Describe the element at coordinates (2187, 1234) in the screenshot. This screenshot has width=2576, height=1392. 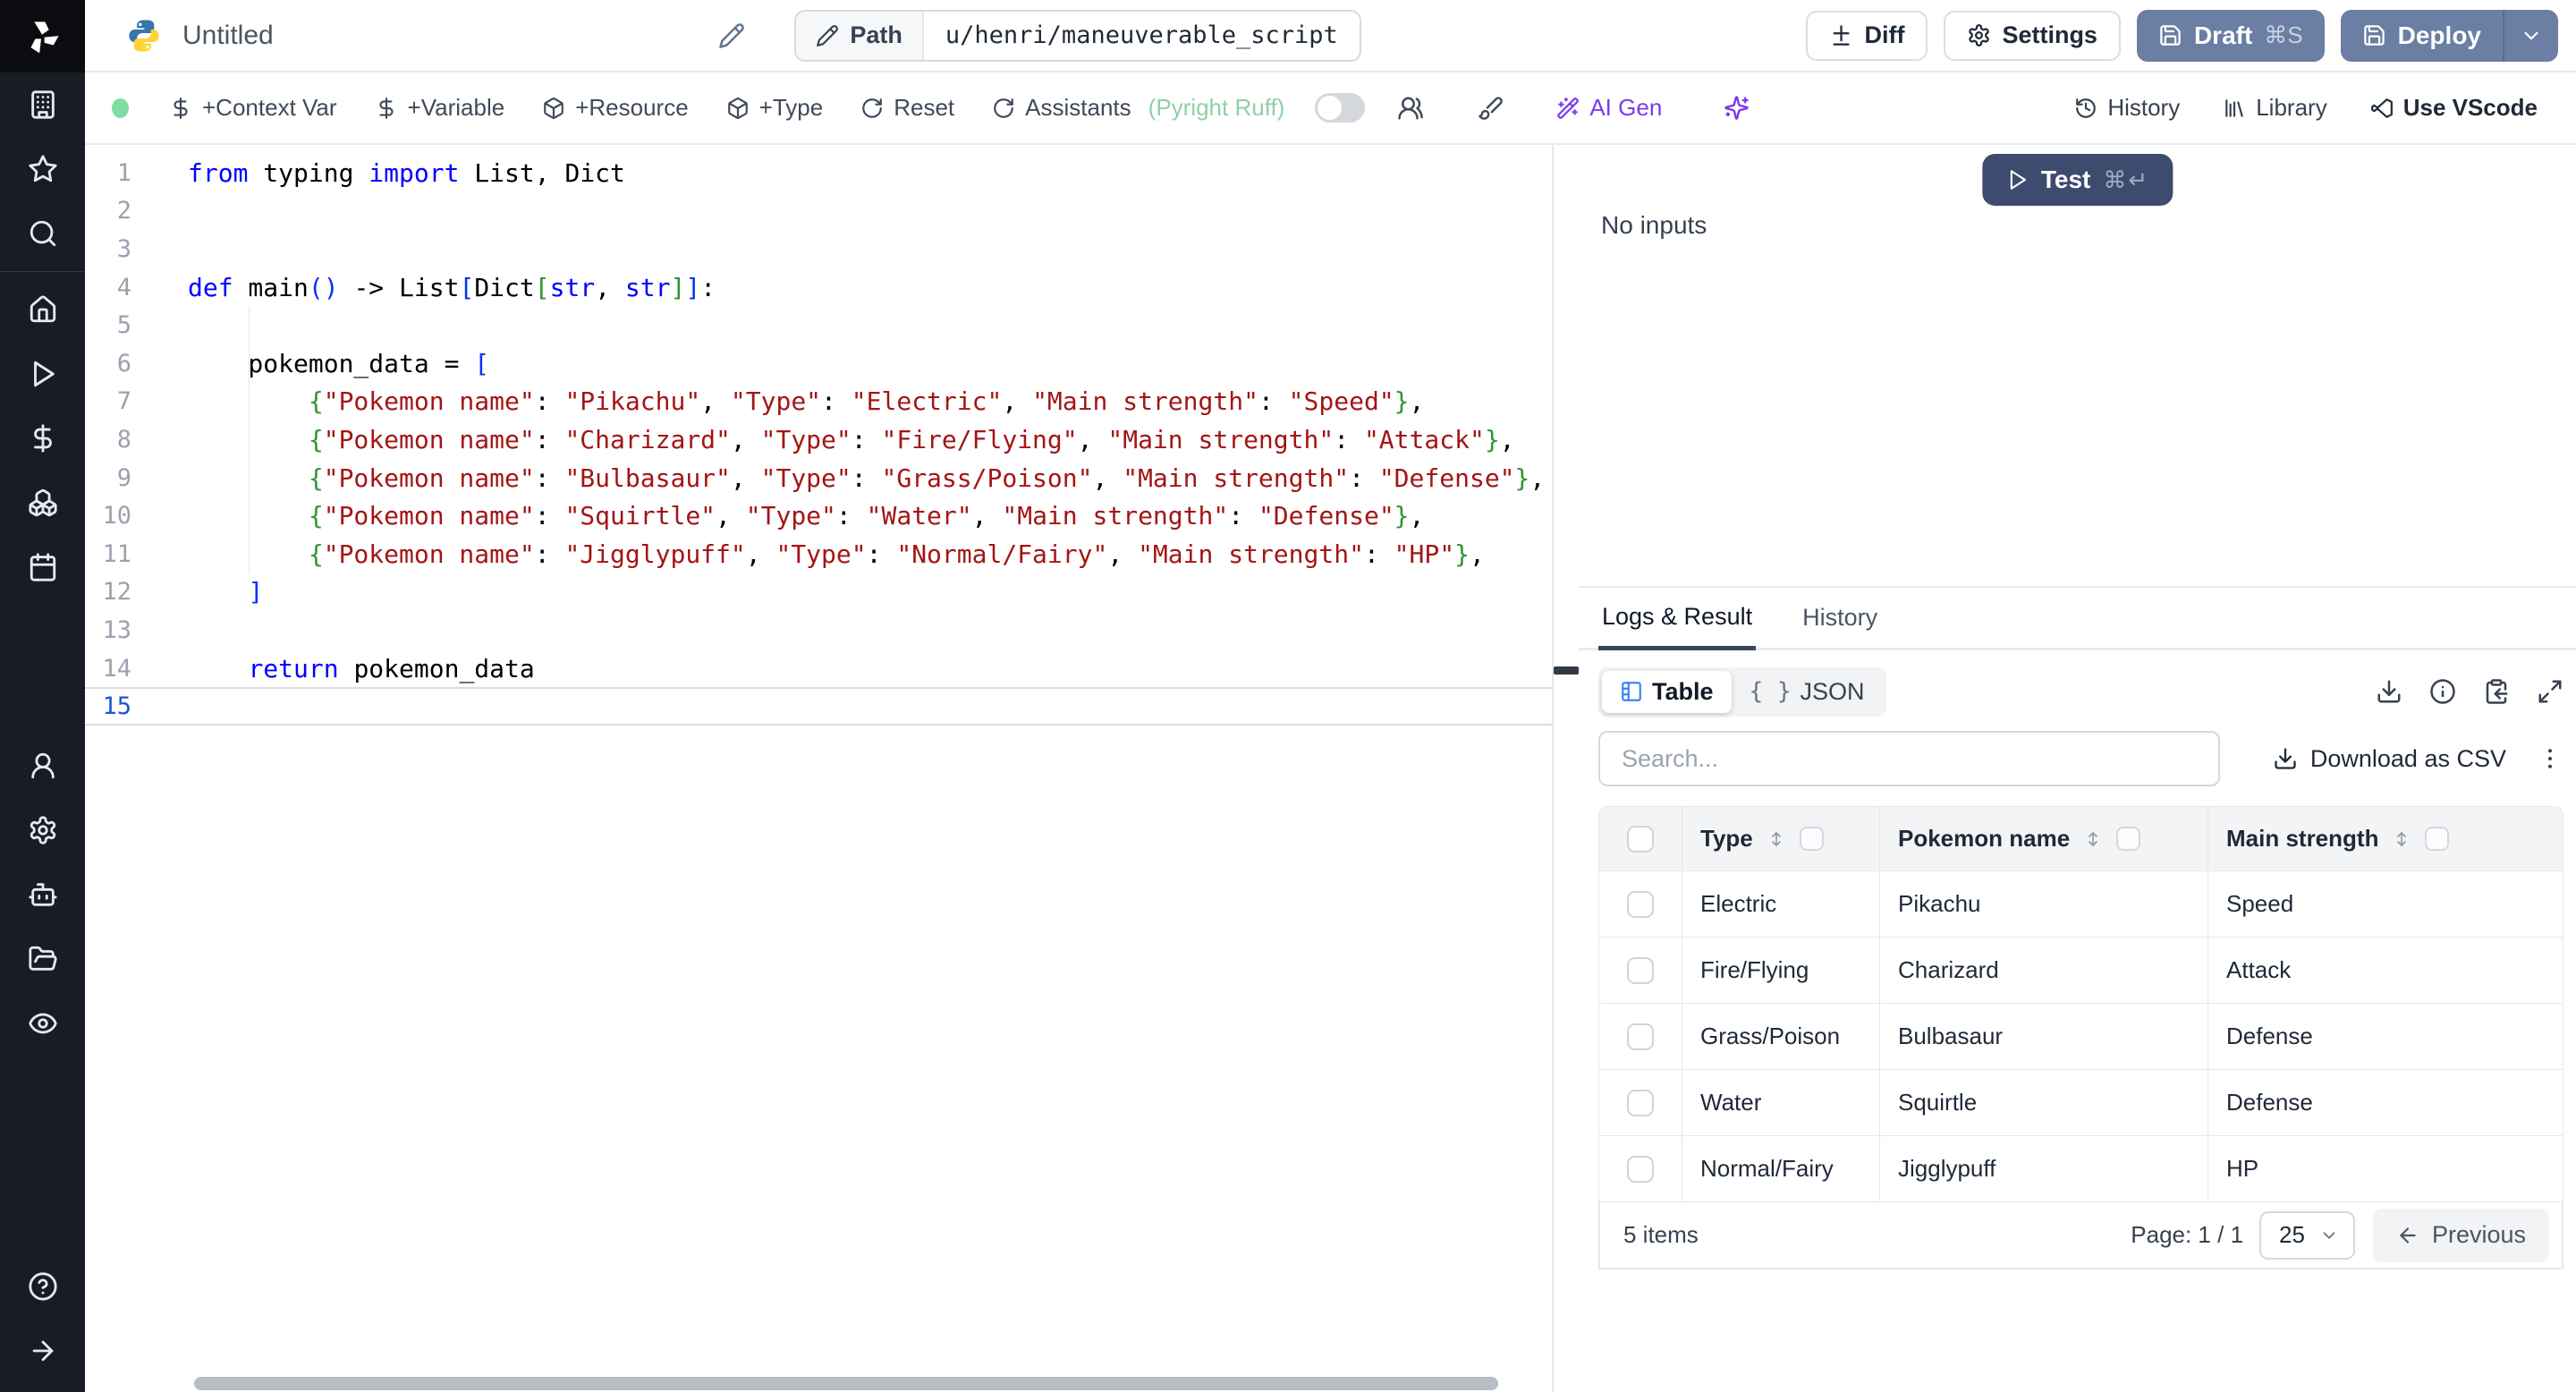
I see `page-label: Page: 1 / 1` at that location.